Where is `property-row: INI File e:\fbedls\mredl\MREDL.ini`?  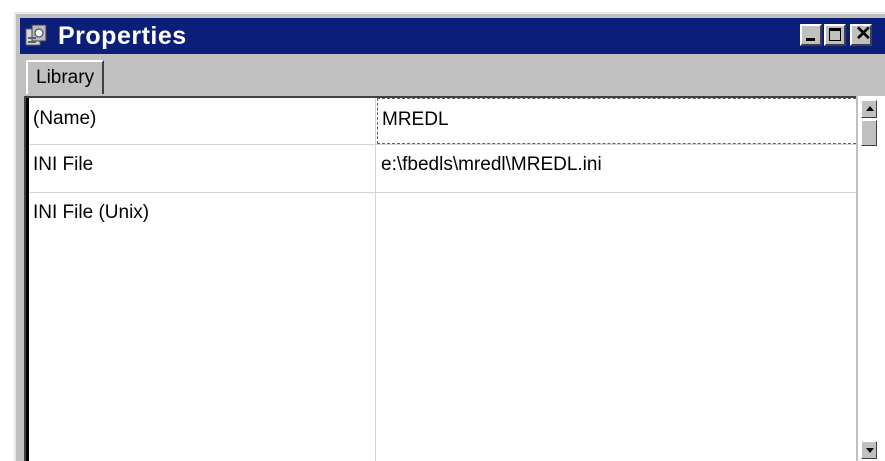 property-row: INI File e:\fbedls\mredl\MREDL.ini is located at coordinates (441, 168).